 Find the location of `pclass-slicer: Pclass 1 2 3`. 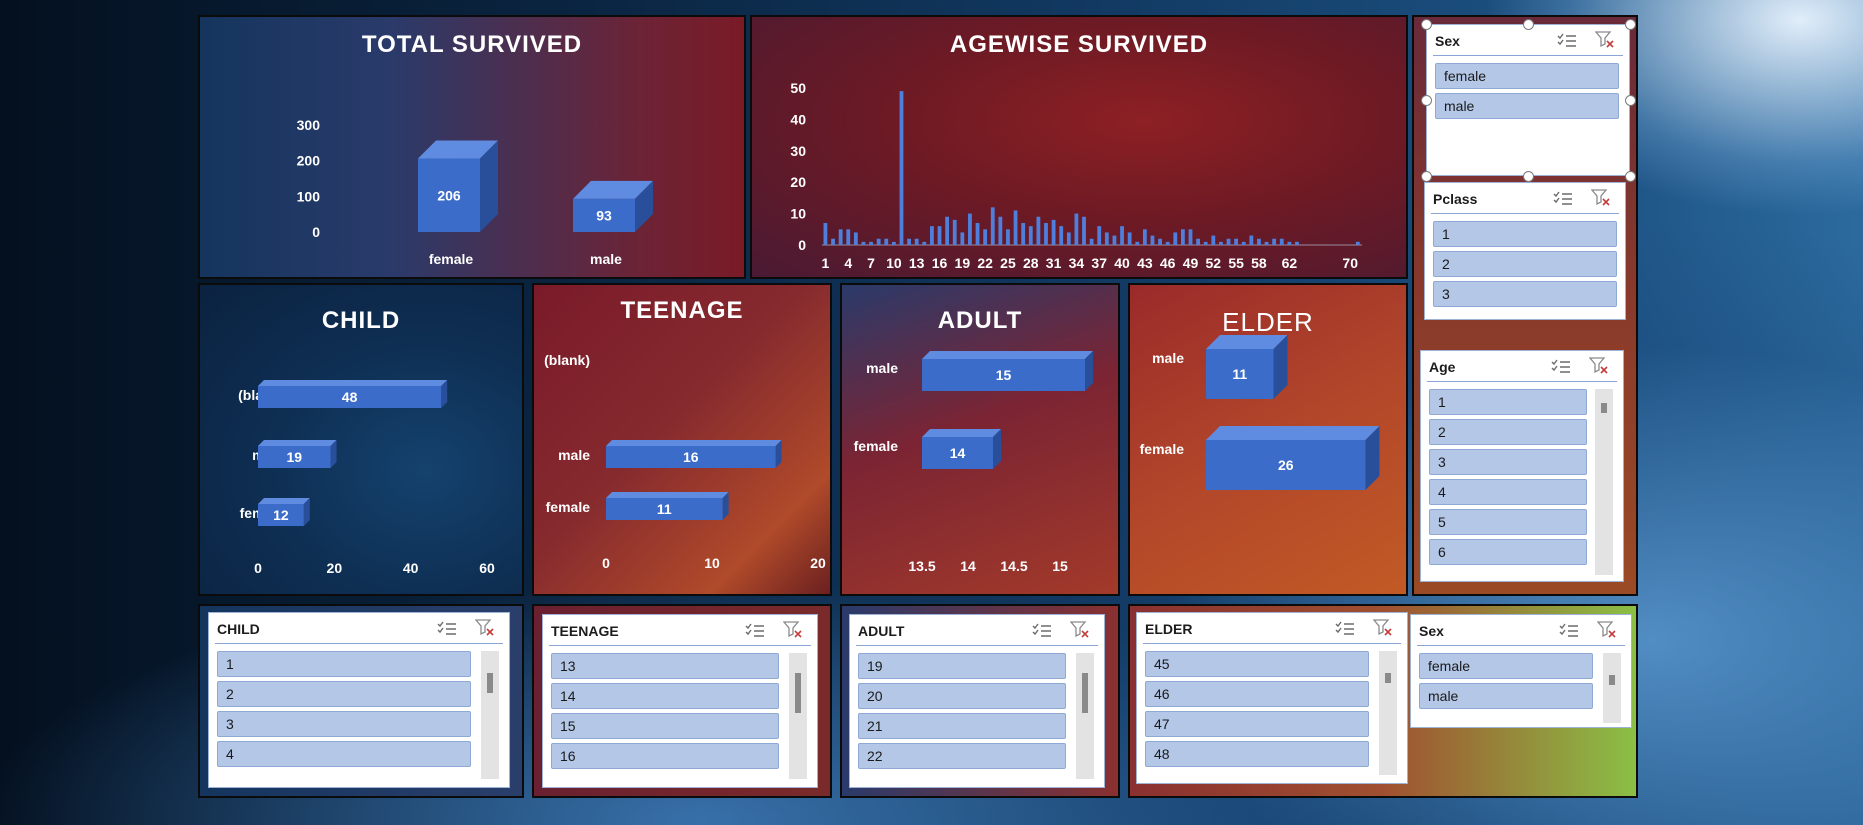

pclass-slicer: Pclass 1 2 3 is located at coordinates (1525, 251).